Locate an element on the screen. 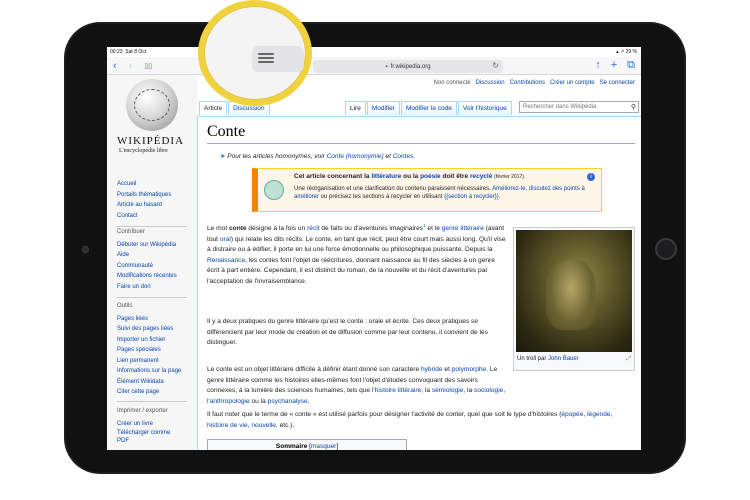 The width and height of the screenshot is (750, 500). camera-icon is located at coordinates (85, 249).